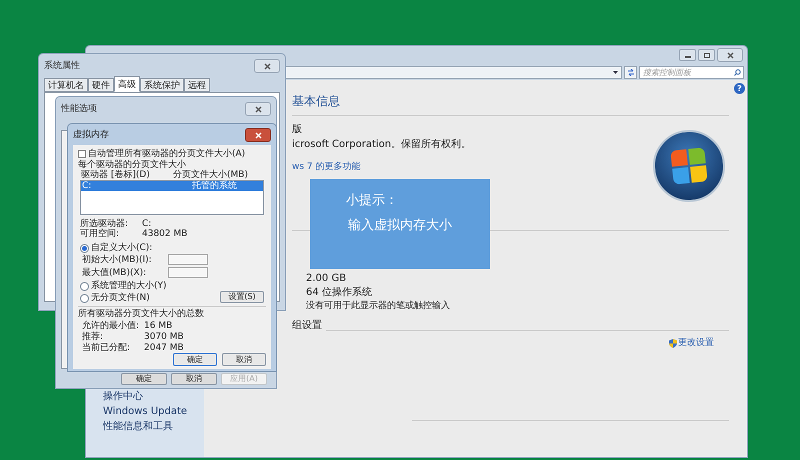  I want to click on tip-title: 小提示：, so click(372, 200).